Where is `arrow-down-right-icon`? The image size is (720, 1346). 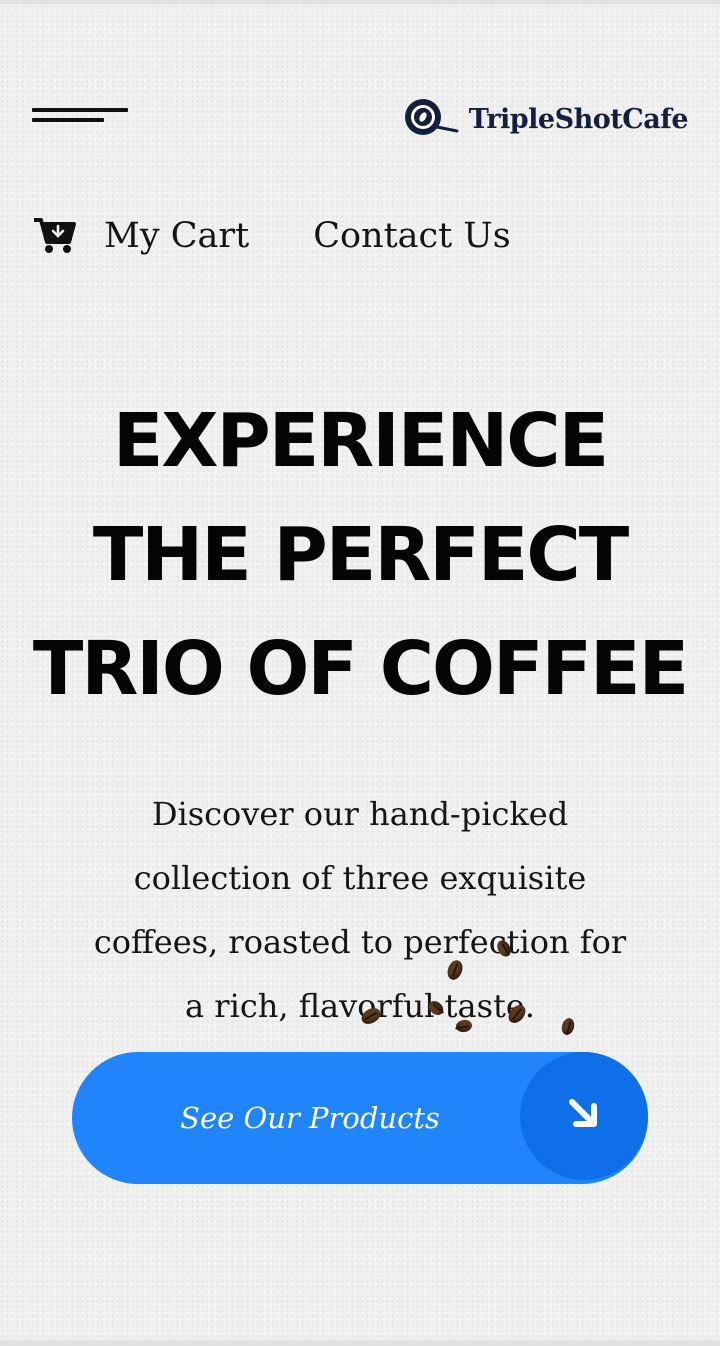
arrow-down-right-icon is located at coordinates (584, 1116).